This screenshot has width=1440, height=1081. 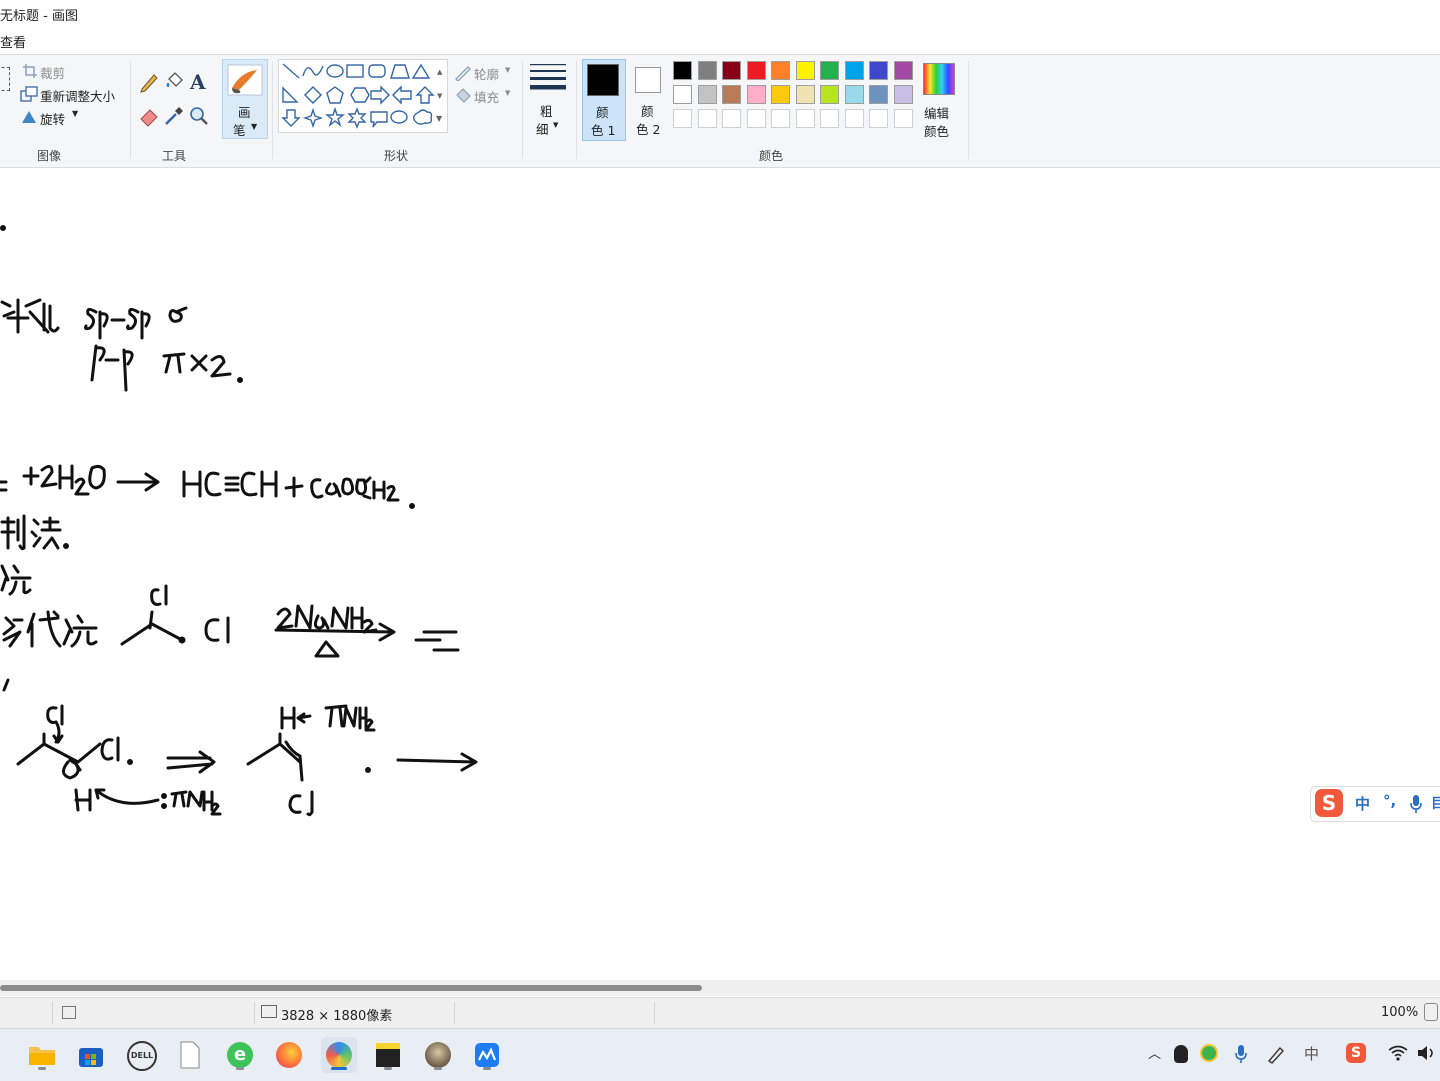 I want to click on meeting-app, so click(x=487, y=1055).